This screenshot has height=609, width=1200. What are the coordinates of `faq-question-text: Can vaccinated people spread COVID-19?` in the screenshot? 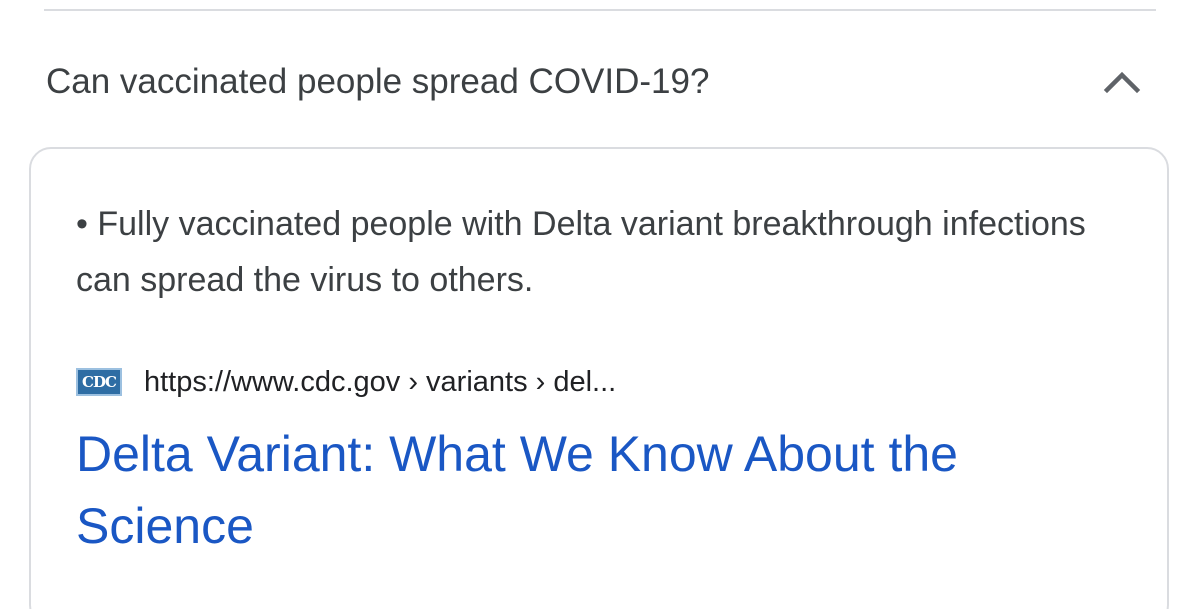 It's located at (378, 81).